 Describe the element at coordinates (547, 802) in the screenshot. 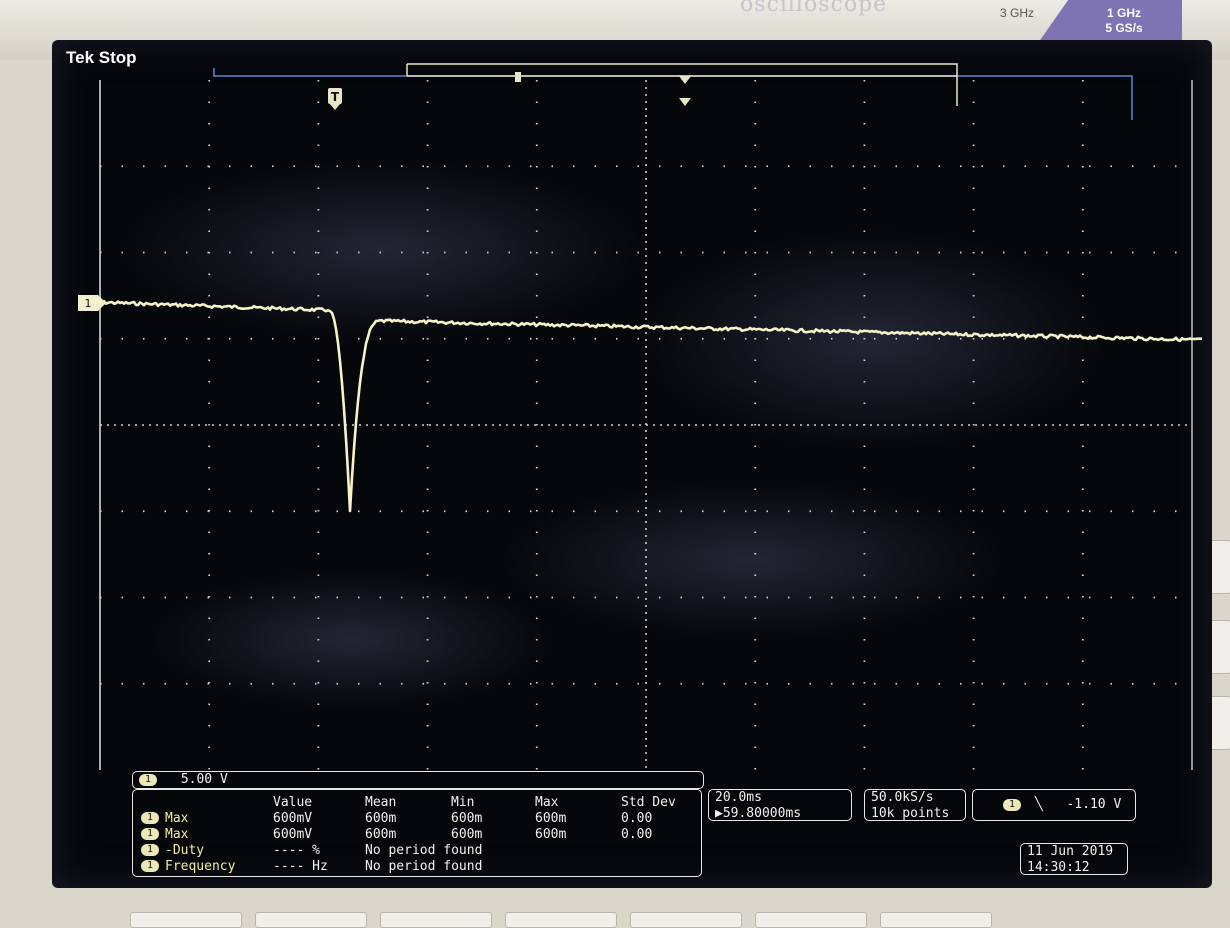

I see `header-max: Max` at that location.